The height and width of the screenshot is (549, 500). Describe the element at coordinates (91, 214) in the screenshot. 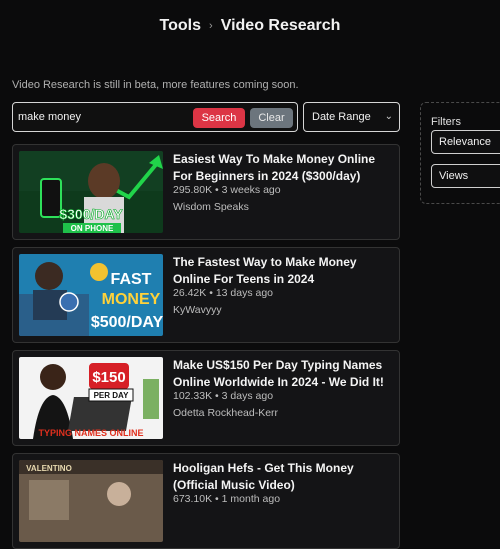

I see `thumb-text: $300/DAY` at that location.